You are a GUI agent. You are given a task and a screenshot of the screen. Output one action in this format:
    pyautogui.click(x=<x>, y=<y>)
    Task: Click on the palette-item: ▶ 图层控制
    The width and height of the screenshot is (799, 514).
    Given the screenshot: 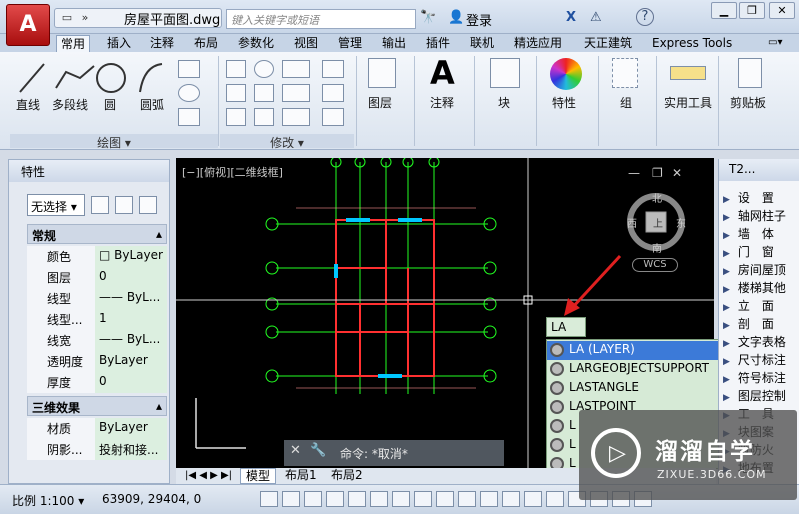 What is the action you would take?
    pyautogui.click(x=761, y=395)
    